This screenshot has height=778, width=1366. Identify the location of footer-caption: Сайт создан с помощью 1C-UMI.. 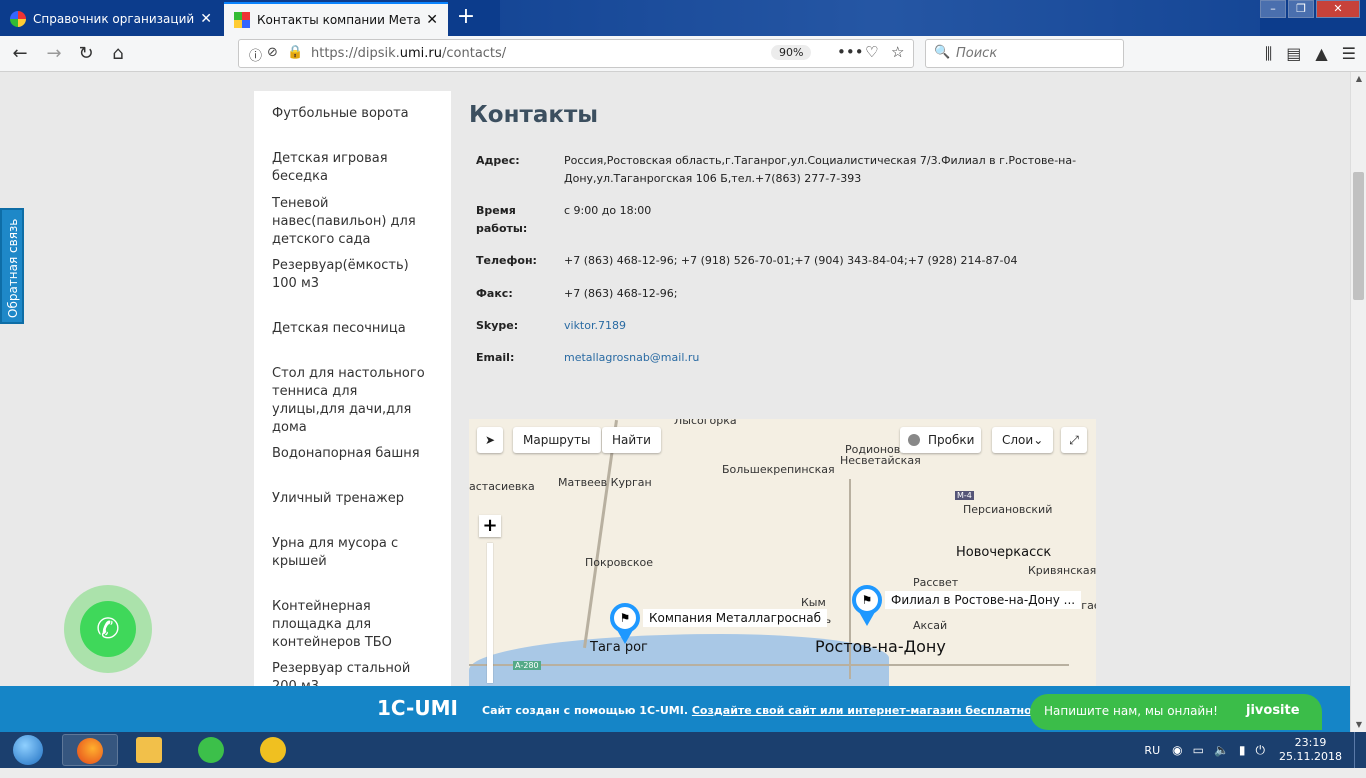
(585, 710).